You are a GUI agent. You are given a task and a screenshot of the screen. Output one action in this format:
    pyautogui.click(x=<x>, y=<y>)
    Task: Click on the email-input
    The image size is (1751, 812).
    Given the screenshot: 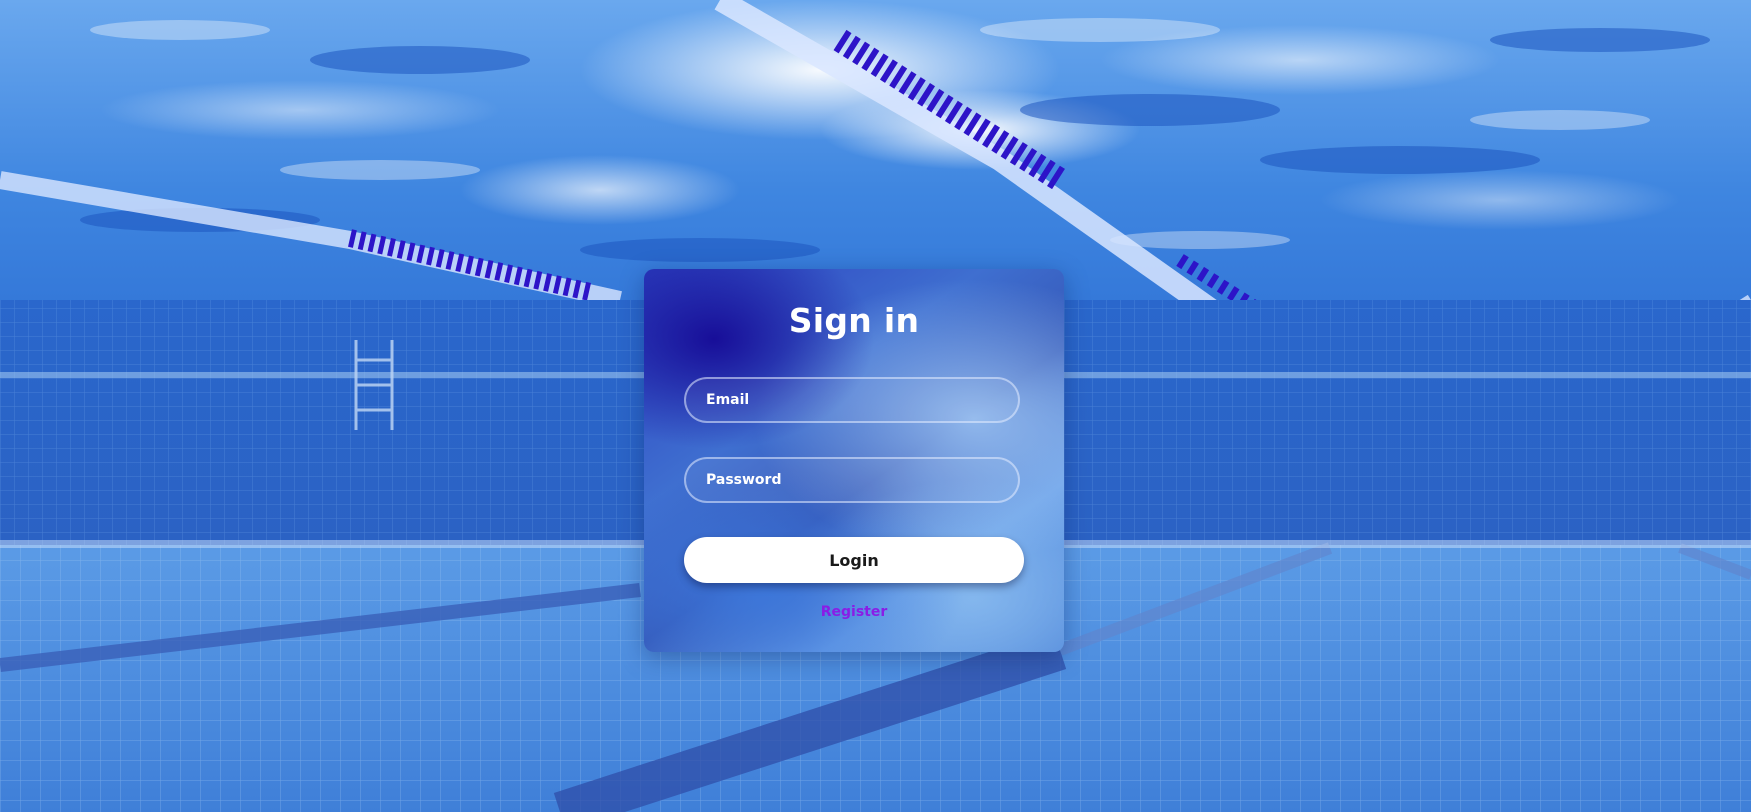 What is the action you would take?
    pyautogui.click(x=852, y=400)
    